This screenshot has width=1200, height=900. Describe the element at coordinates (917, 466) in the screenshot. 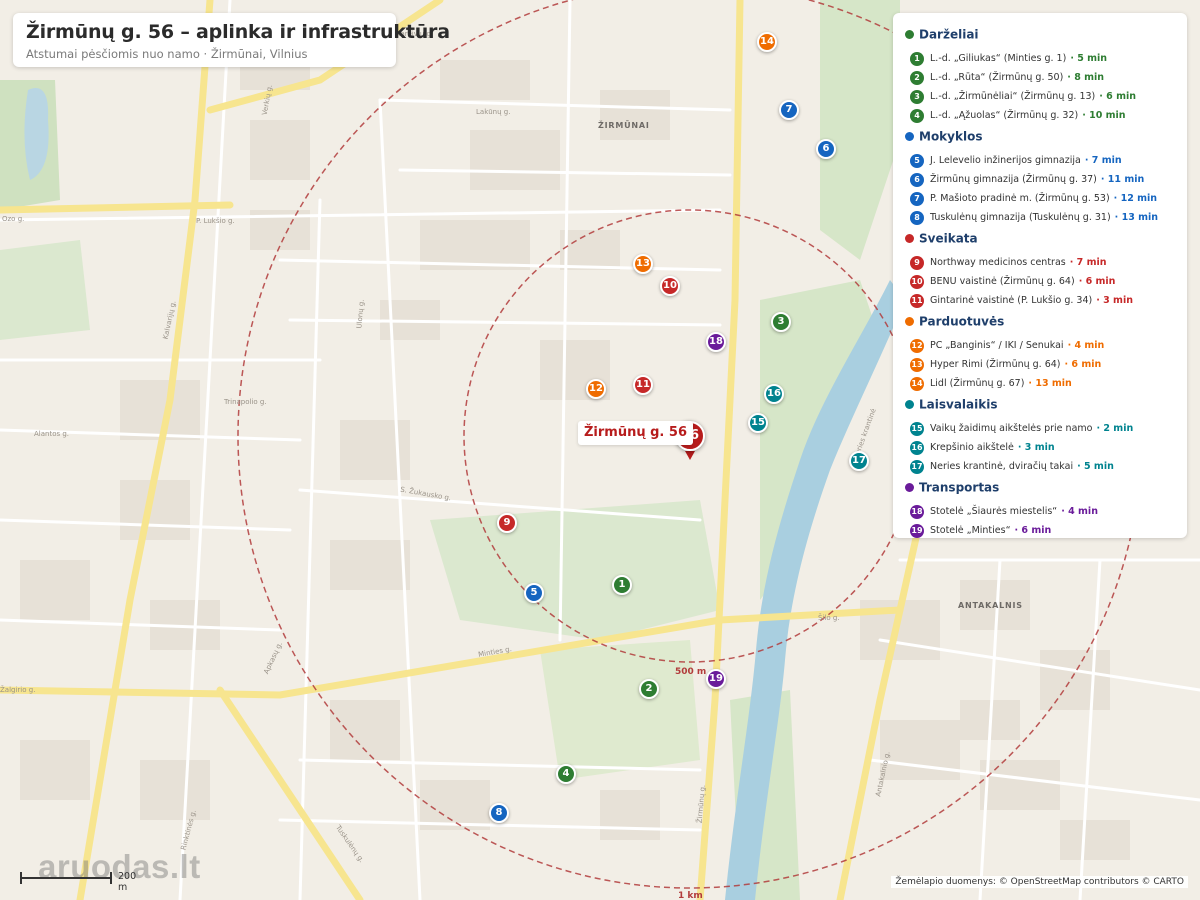

I see `legend-item-number: 17` at that location.